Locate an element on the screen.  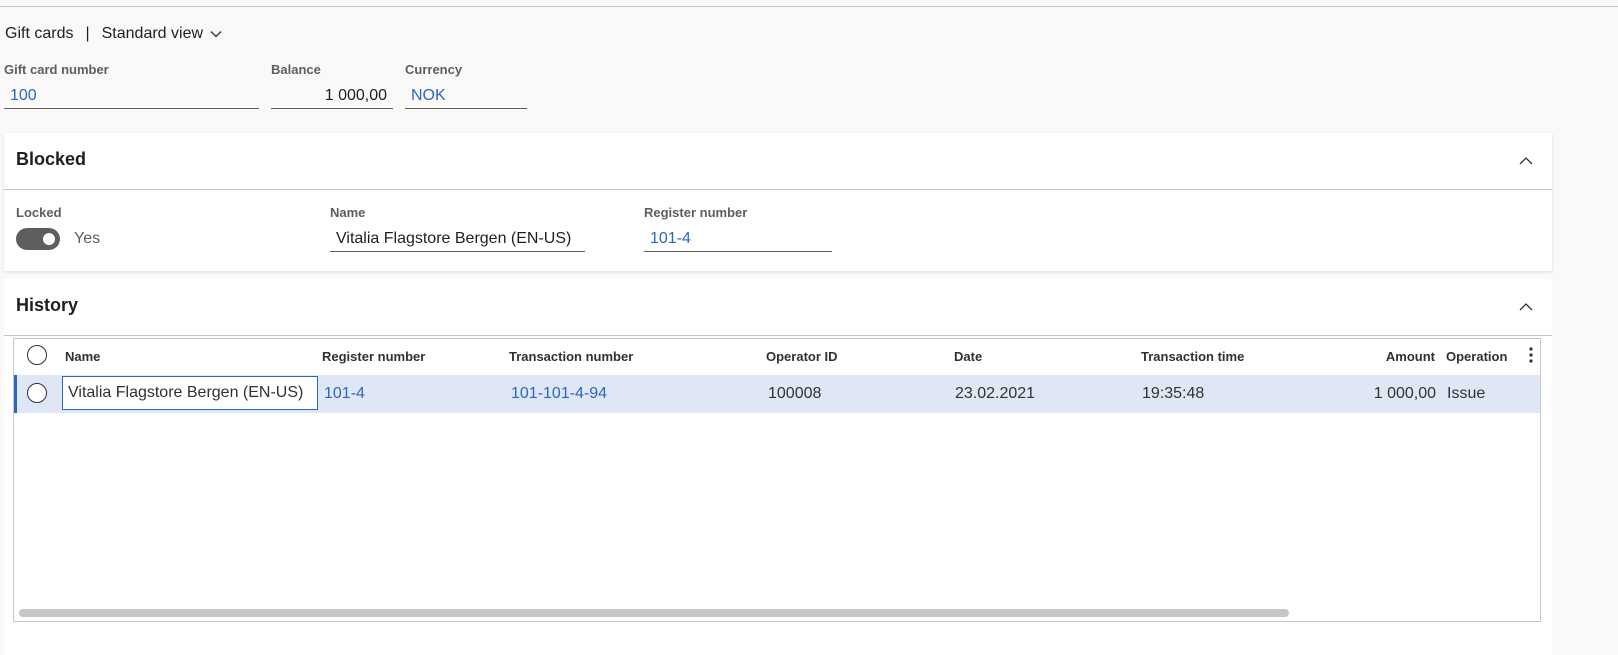
blocked-register-label: Register number is located at coordinates (696, 212).